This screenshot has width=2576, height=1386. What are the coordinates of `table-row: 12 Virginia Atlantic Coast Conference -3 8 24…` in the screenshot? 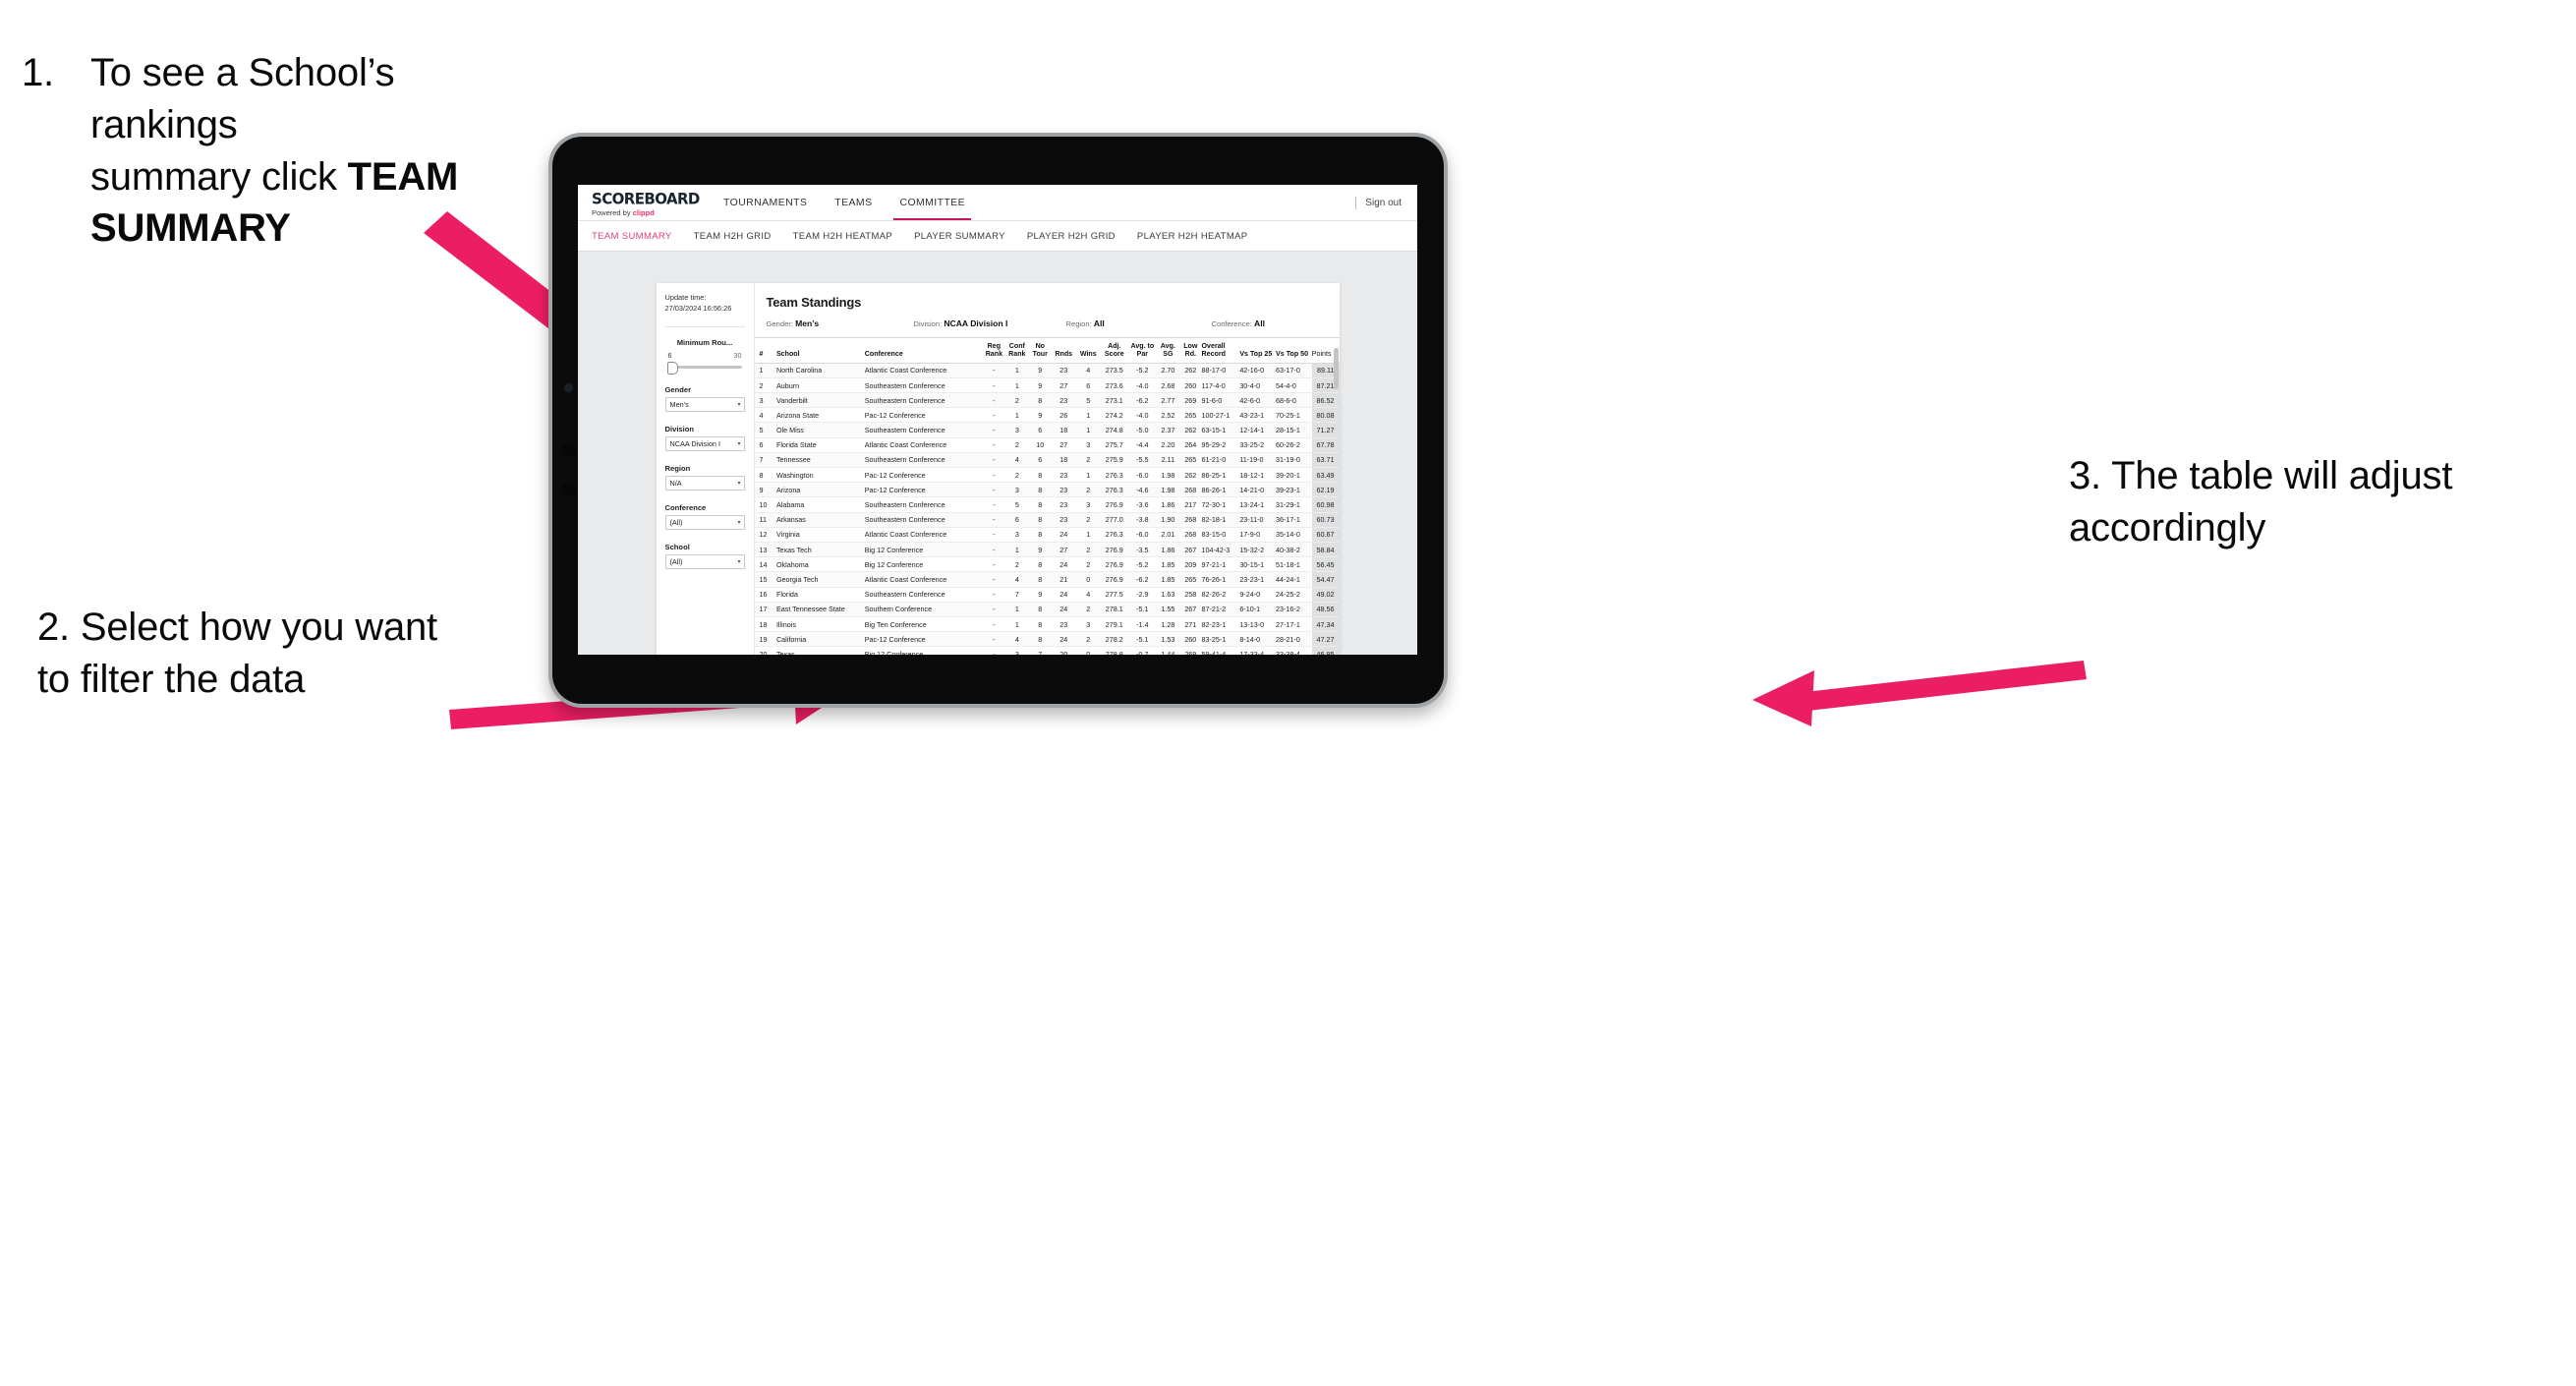 It's located at (1047, 535).